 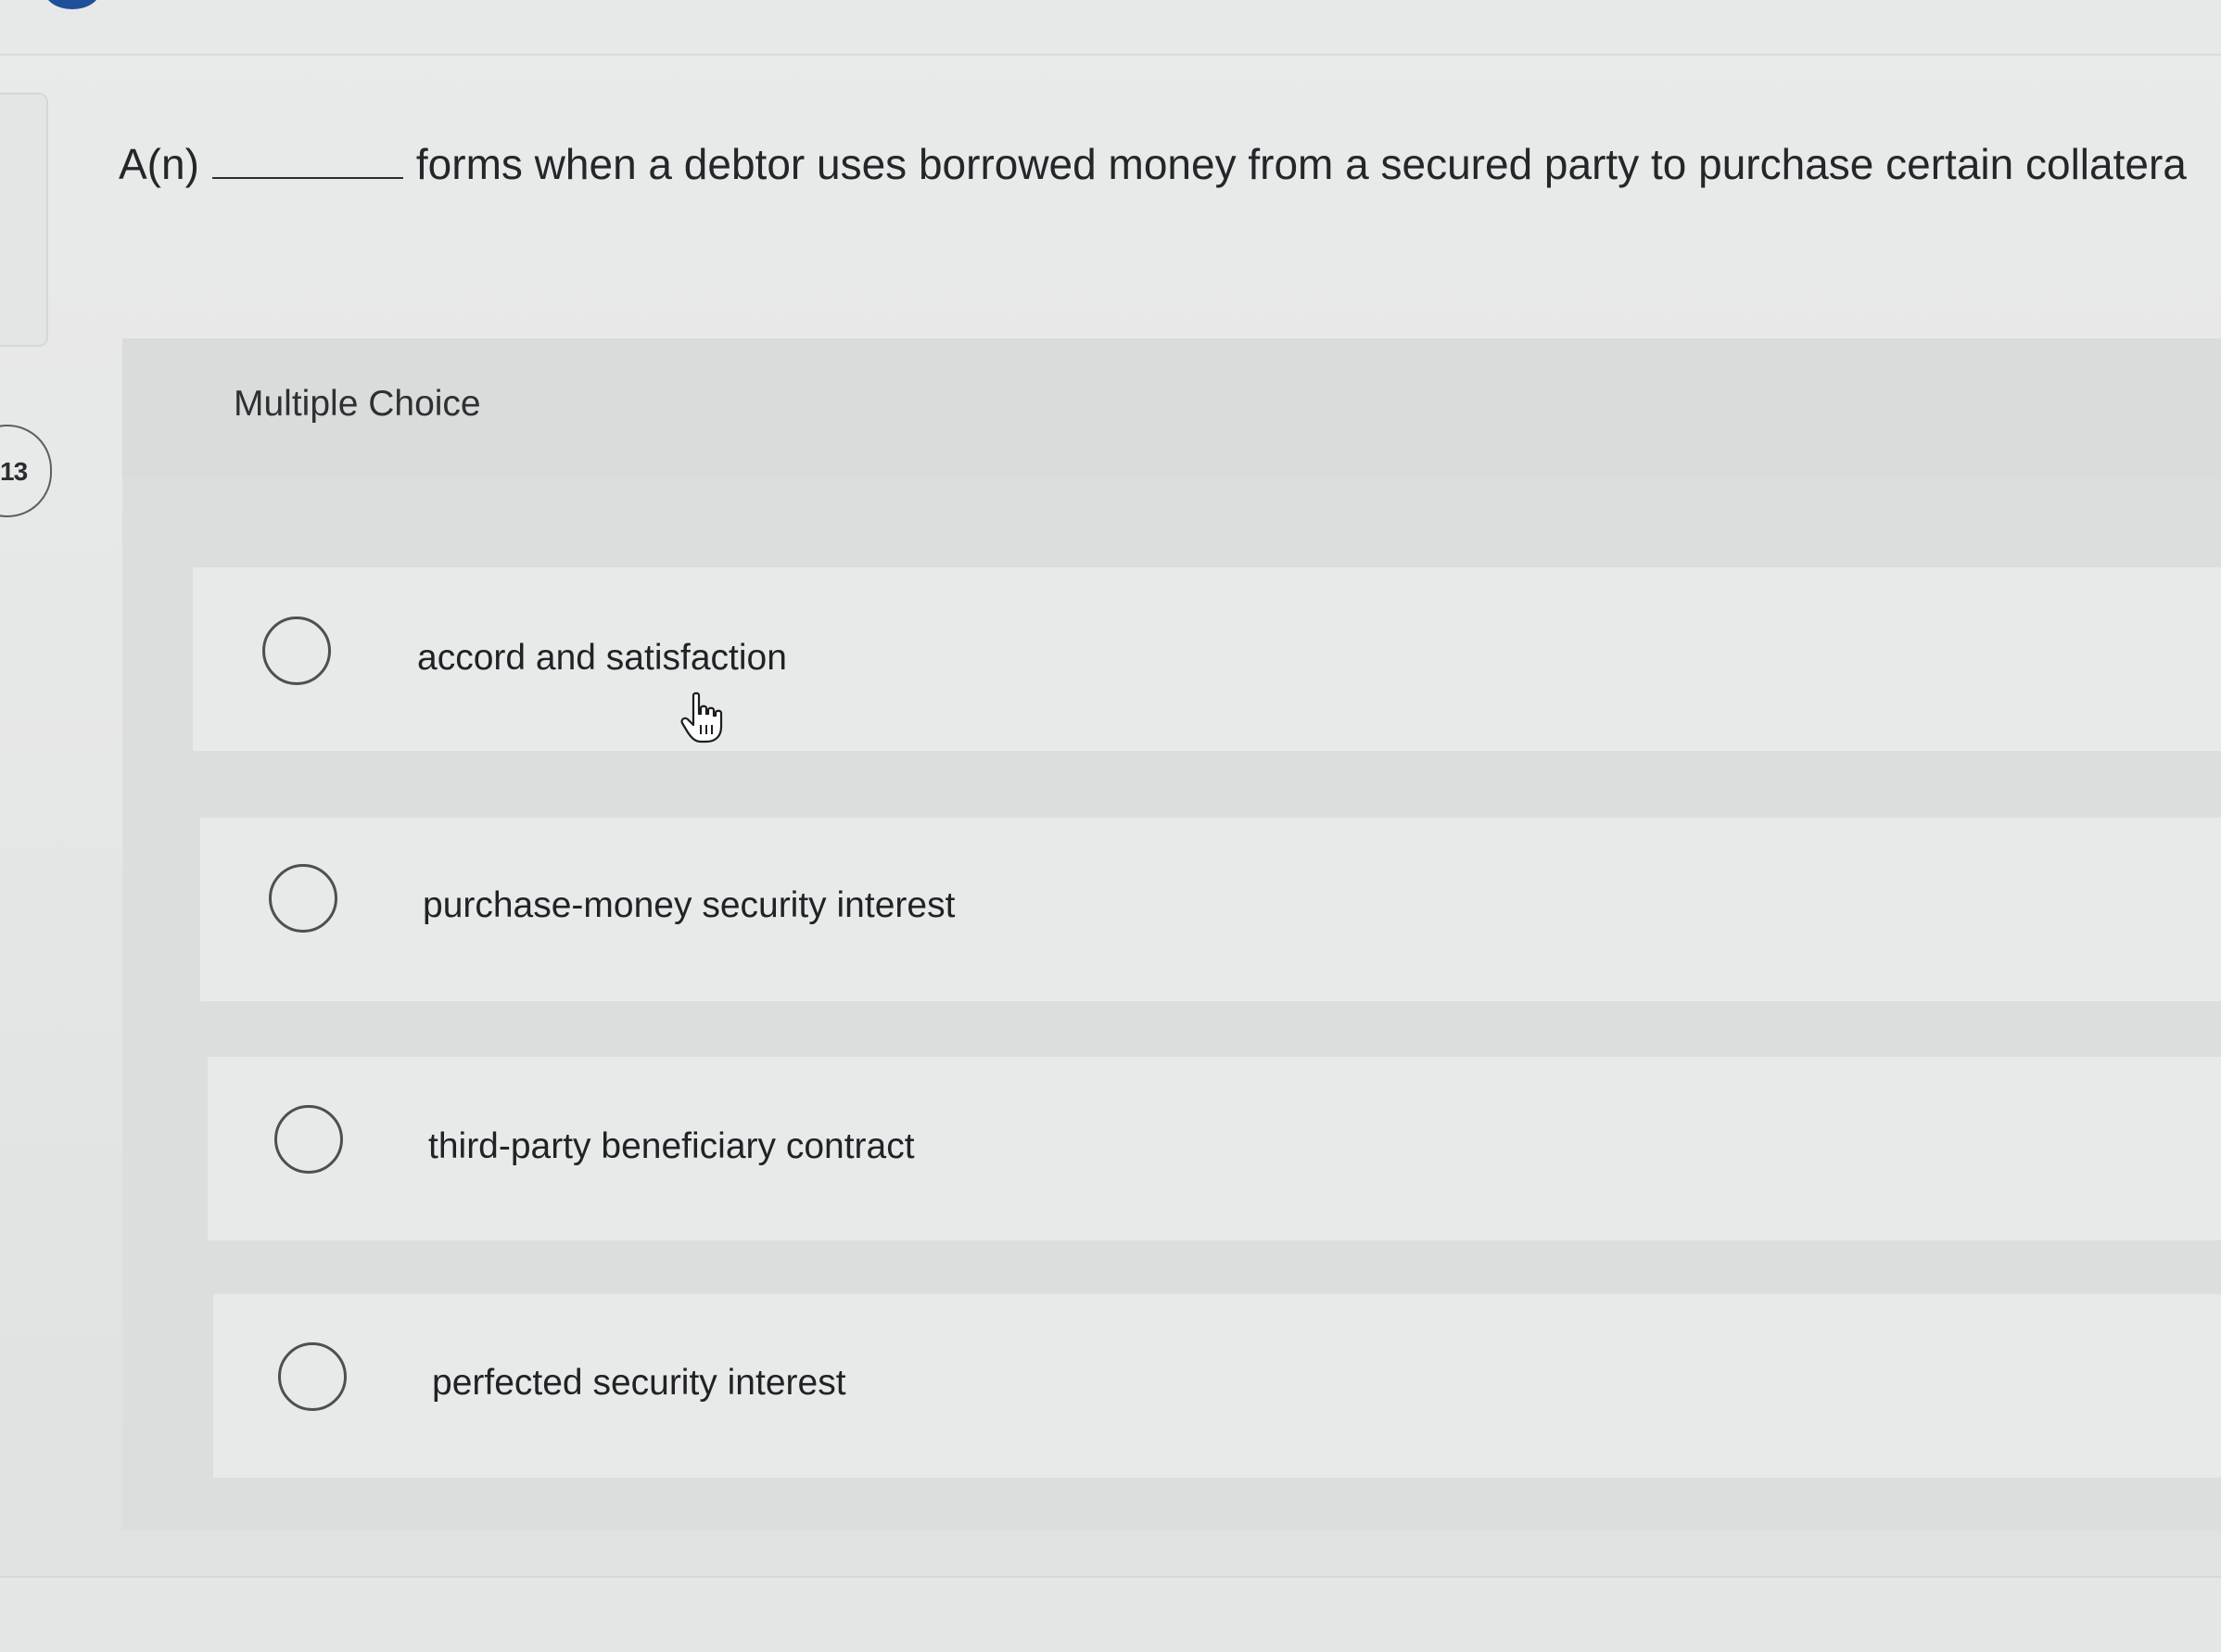 What do you see at coordinates (307, 178) in the screenshot?
I see `answer-blank` at bounding box center [307, 178].